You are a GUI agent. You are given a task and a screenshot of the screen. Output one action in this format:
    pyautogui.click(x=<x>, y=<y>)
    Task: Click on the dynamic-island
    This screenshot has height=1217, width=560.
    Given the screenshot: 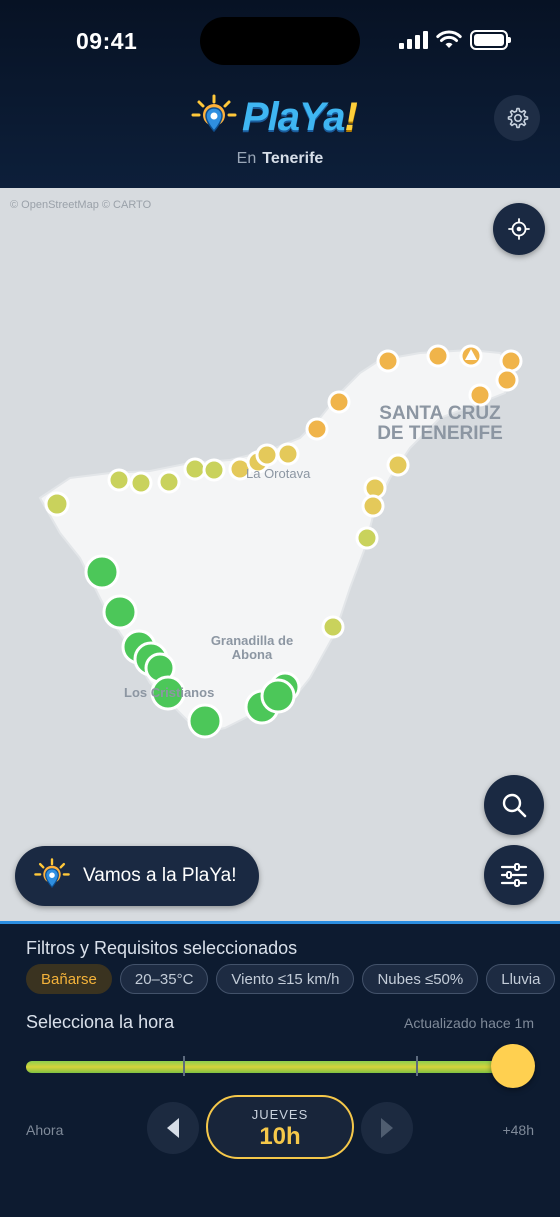 What is the action you would take?
    pyautogui.click(x=280, y=41)
    